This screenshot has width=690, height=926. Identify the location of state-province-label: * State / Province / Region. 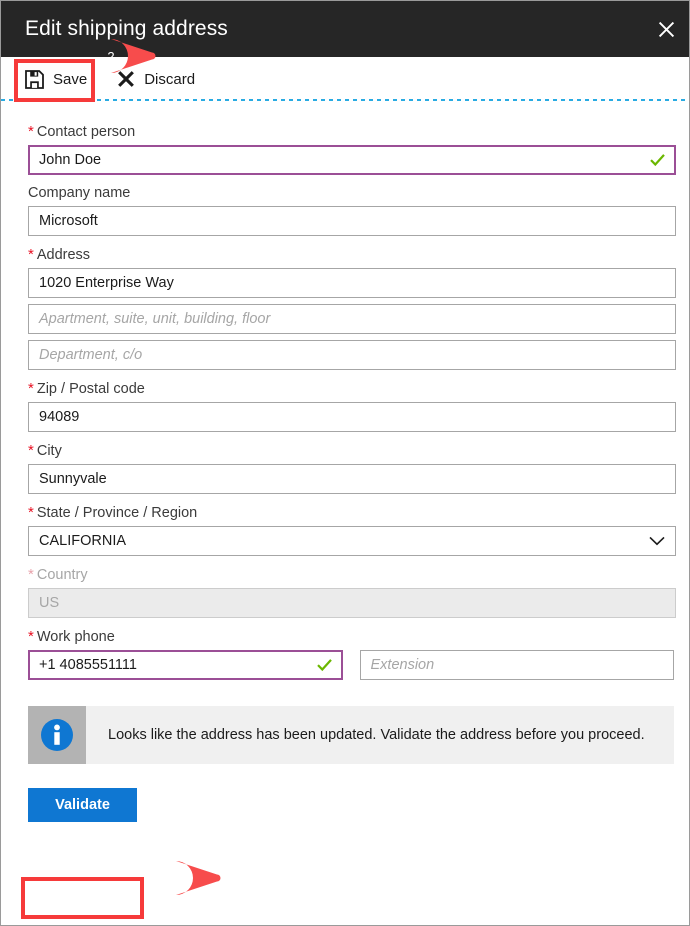
(113, 512).